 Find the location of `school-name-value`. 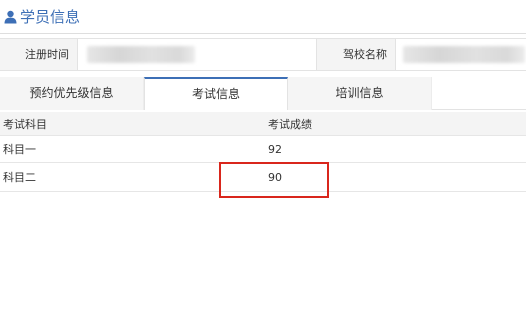

school-name-value is located at coordinates (461, 54).